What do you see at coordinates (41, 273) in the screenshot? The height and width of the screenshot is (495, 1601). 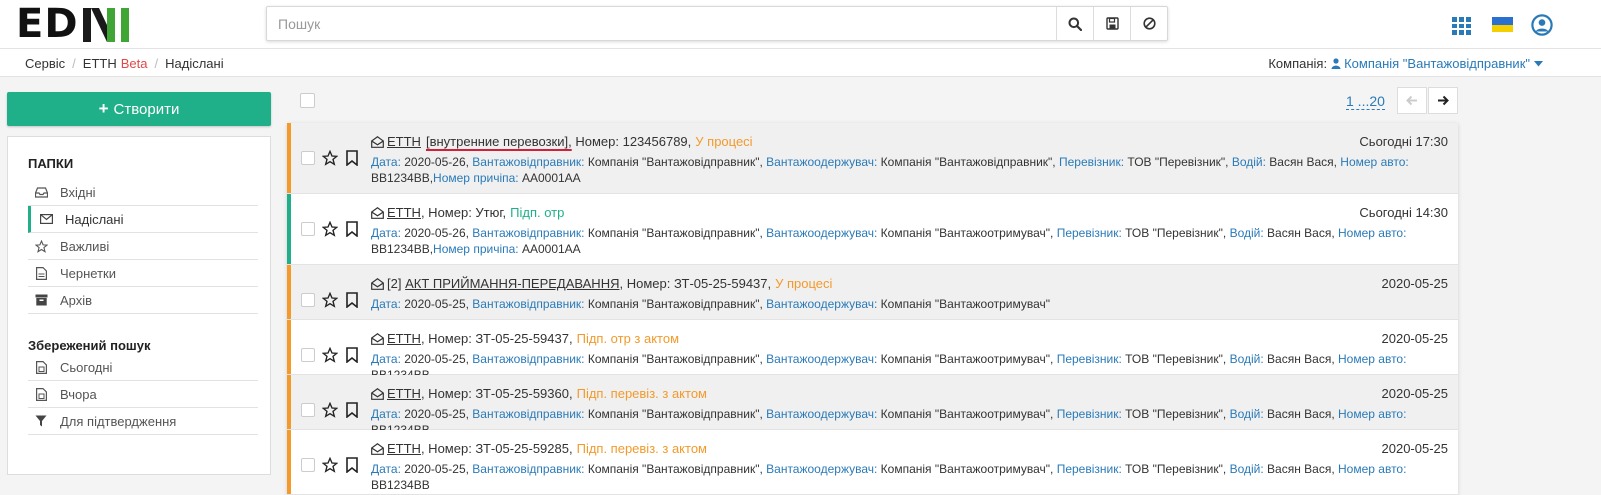 I see `draft-icon` at bounding box center [41, 273].